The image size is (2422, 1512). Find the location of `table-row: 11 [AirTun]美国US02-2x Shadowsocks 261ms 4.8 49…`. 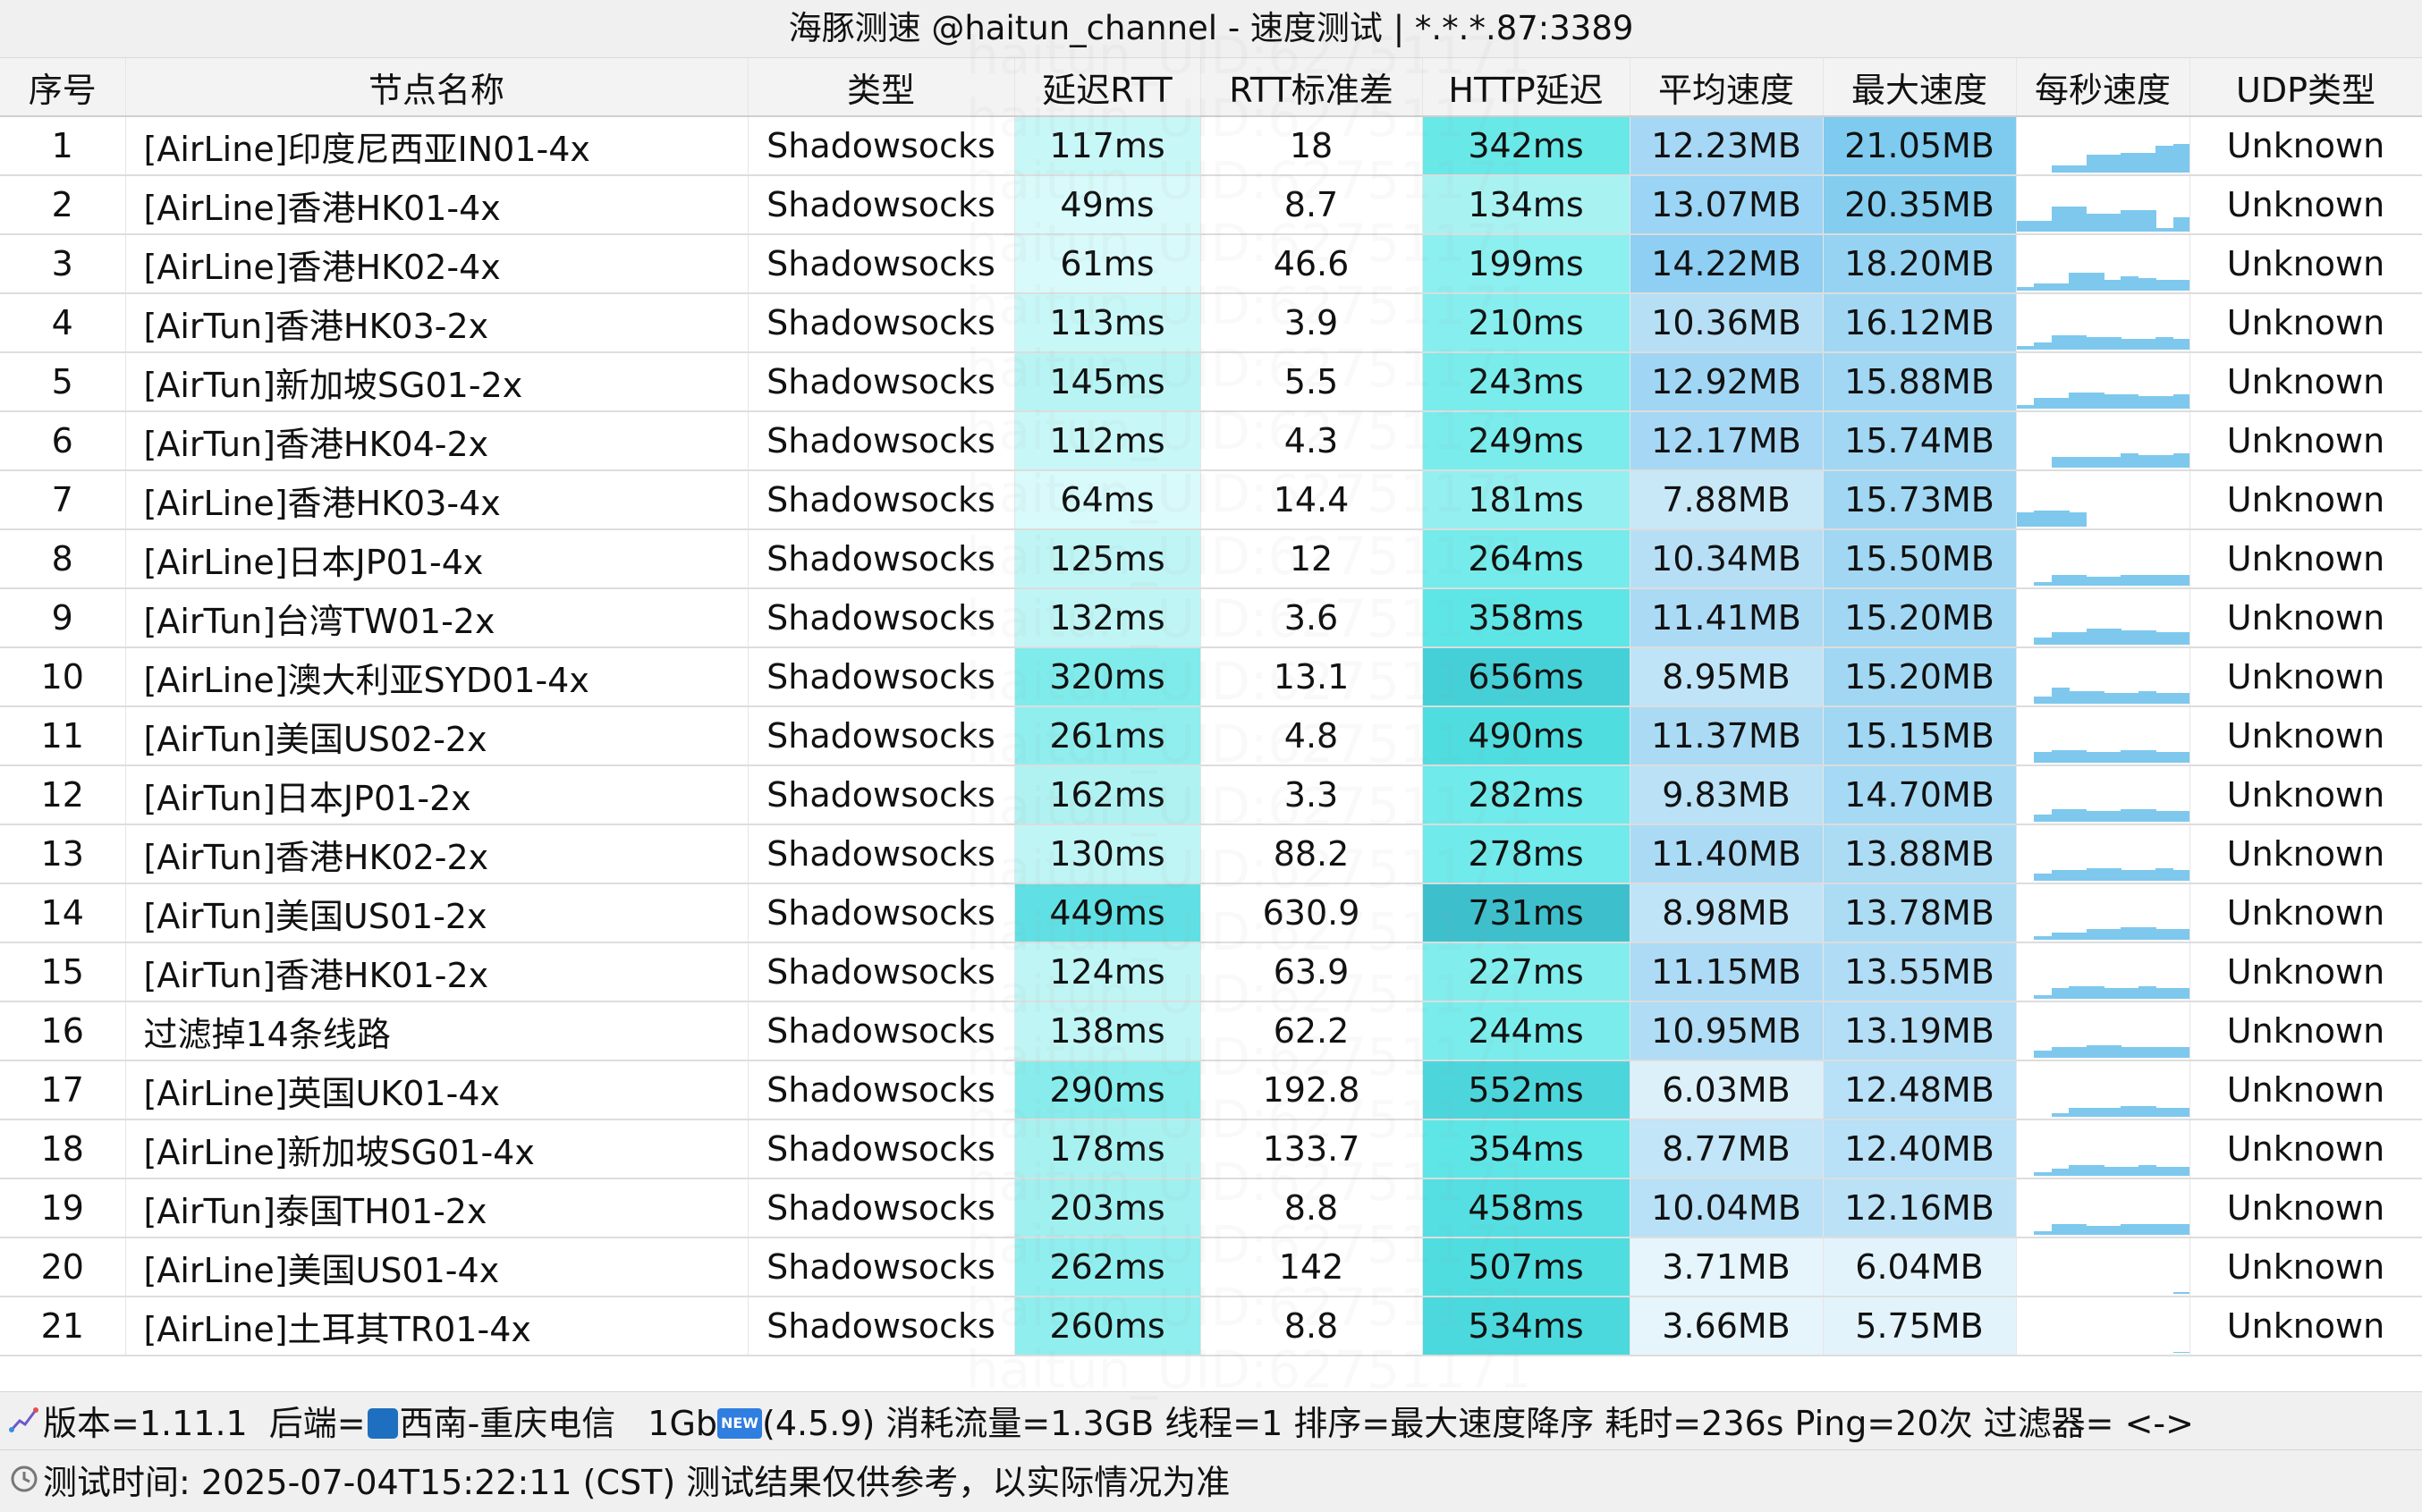

table-row: 11 [AirTun]美国US02-2x Shadowsocks 261ms 4.8 49… is located at coordinates (1211, 736).